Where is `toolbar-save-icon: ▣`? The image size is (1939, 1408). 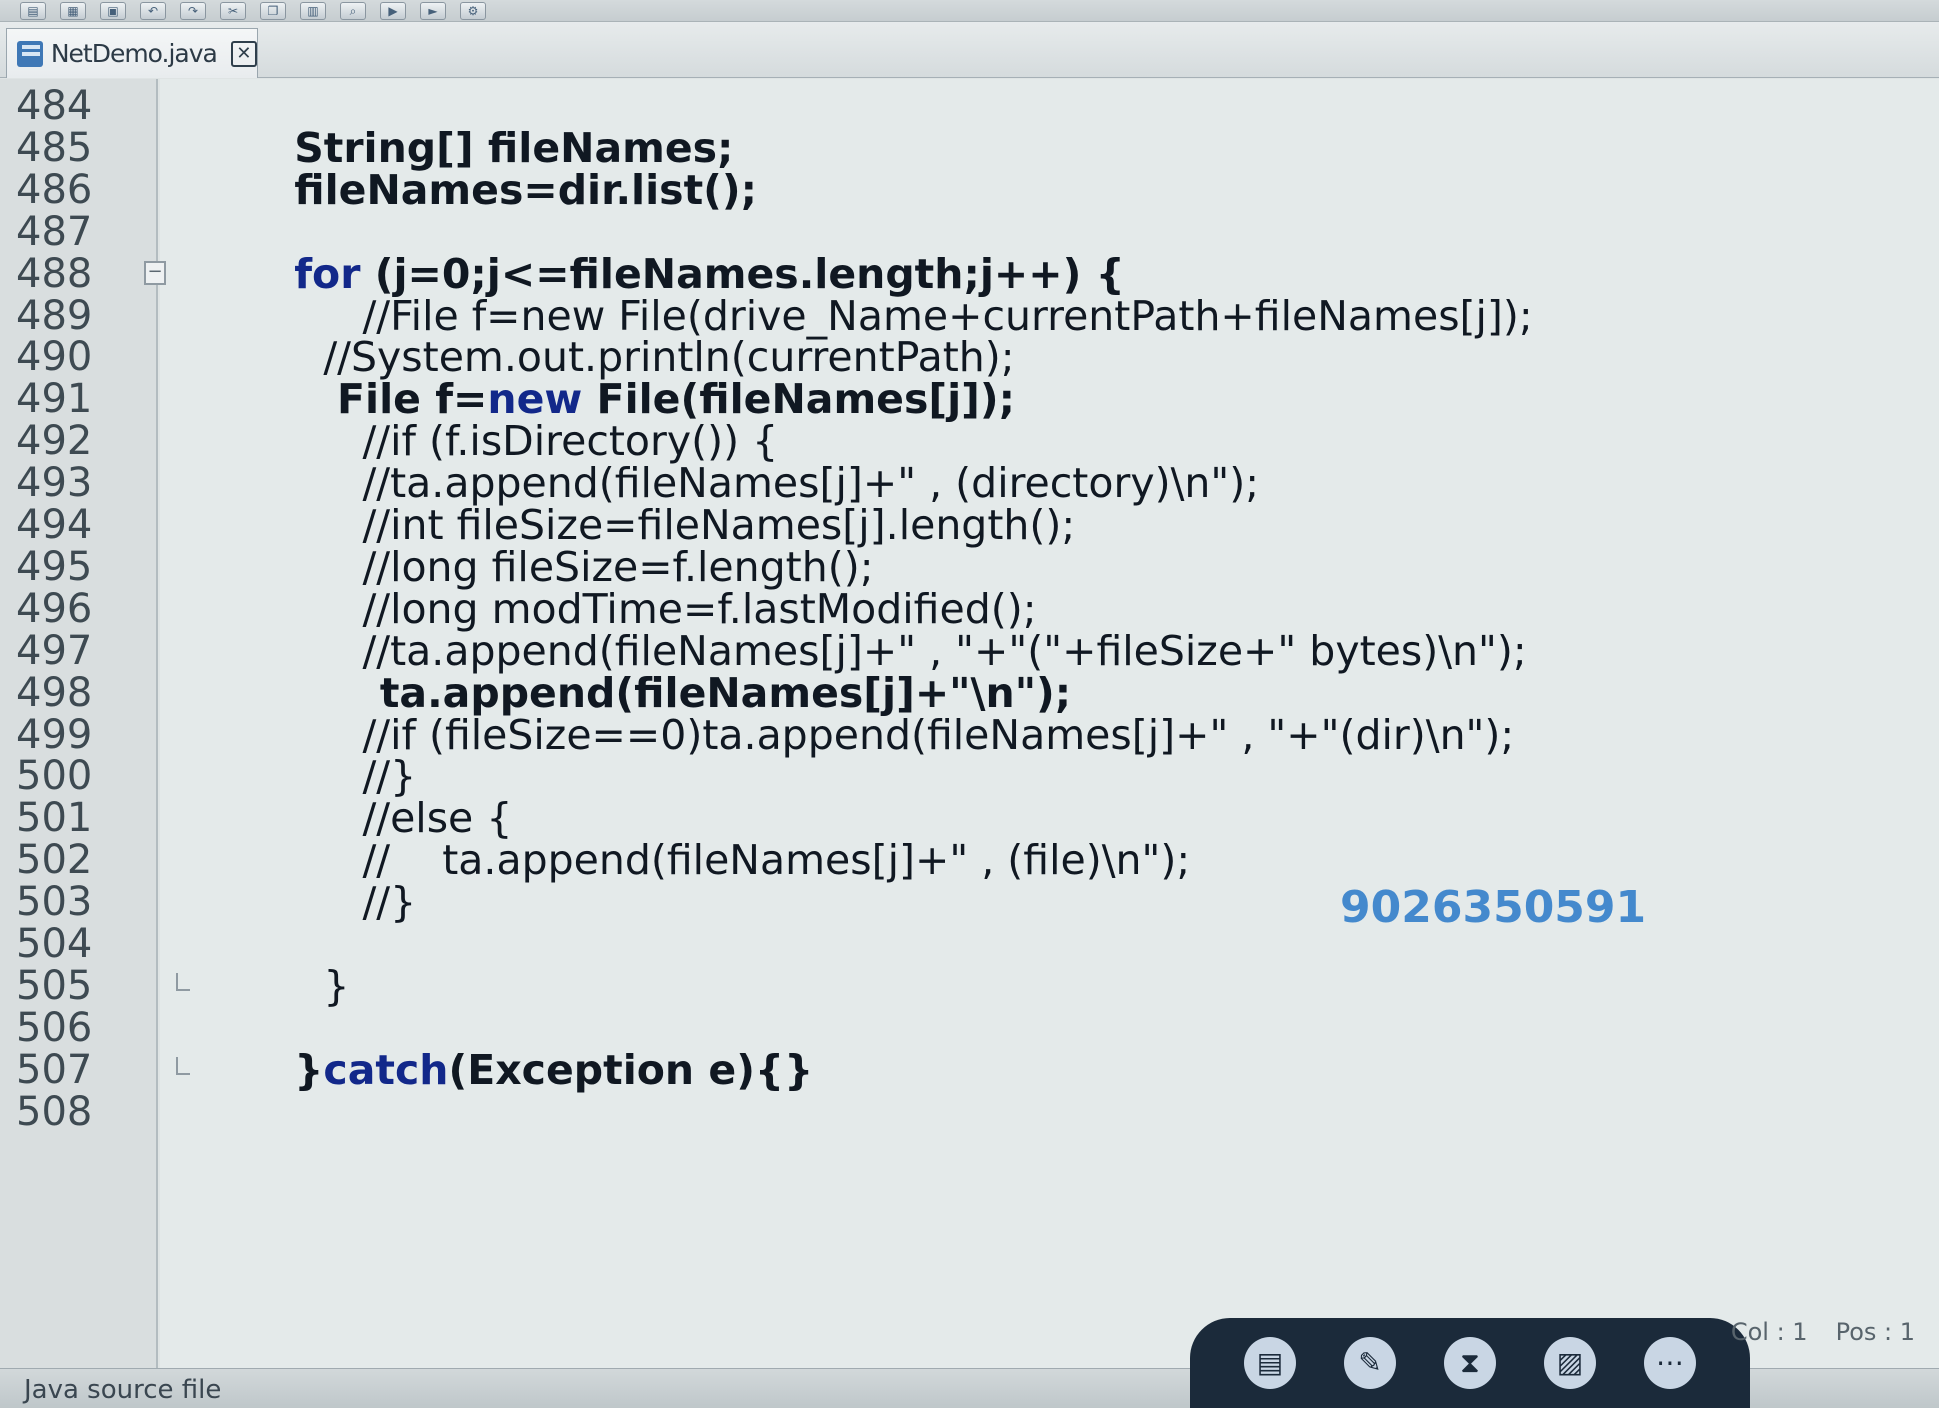
toolbar-save-icon: ▣ is located at coordinates (113, 10).